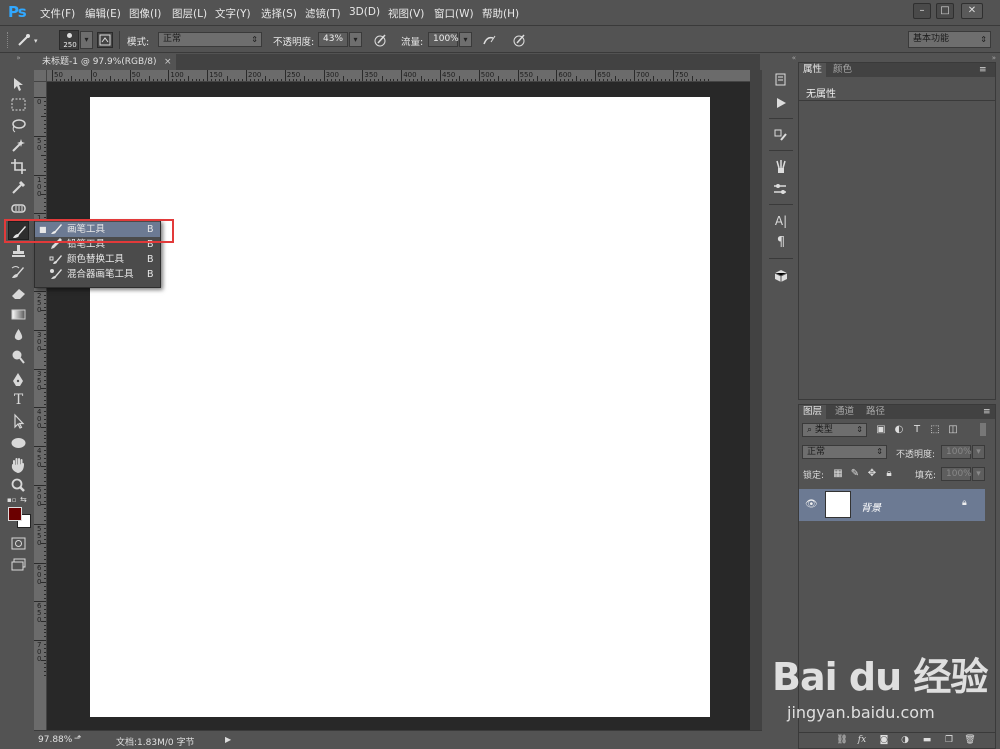  Describe the element at coordinates (279, 13) in the screenshot. I see `menu-select: 选择(S)` at that location.